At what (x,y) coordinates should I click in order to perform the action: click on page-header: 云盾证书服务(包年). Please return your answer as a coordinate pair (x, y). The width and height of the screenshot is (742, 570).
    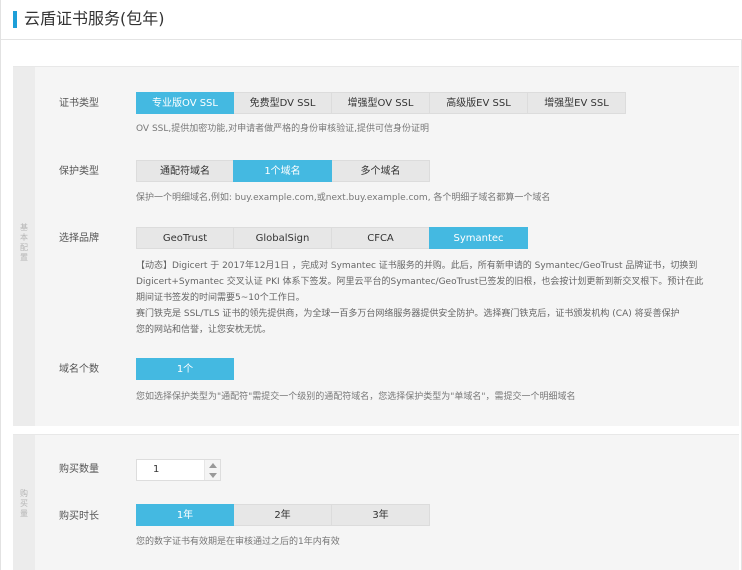
    Looking at the image, I should click on (371, 20).